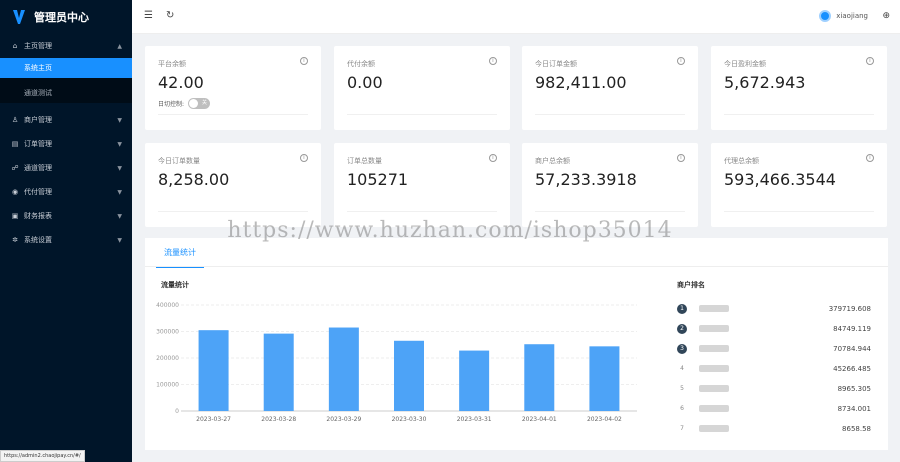 This screenshot has width=900, height=462. What do you see at coordinates (66, 93) in the screenshot?
I see `sidebar-item-channel-test: 通道测试` at bounding box center [66, 93].